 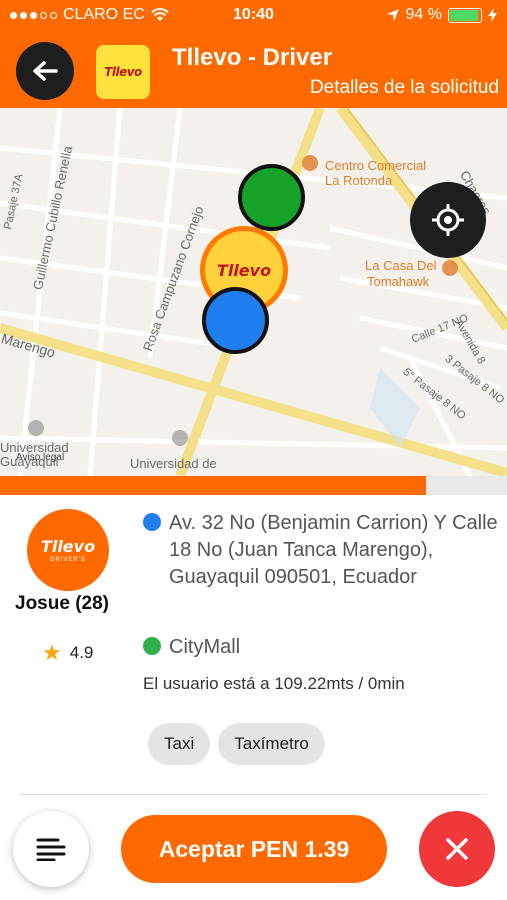 What do you see at coordinates (271, 197) in the screenshot?
I see `destination-pin` at bounding box center [271, 197].